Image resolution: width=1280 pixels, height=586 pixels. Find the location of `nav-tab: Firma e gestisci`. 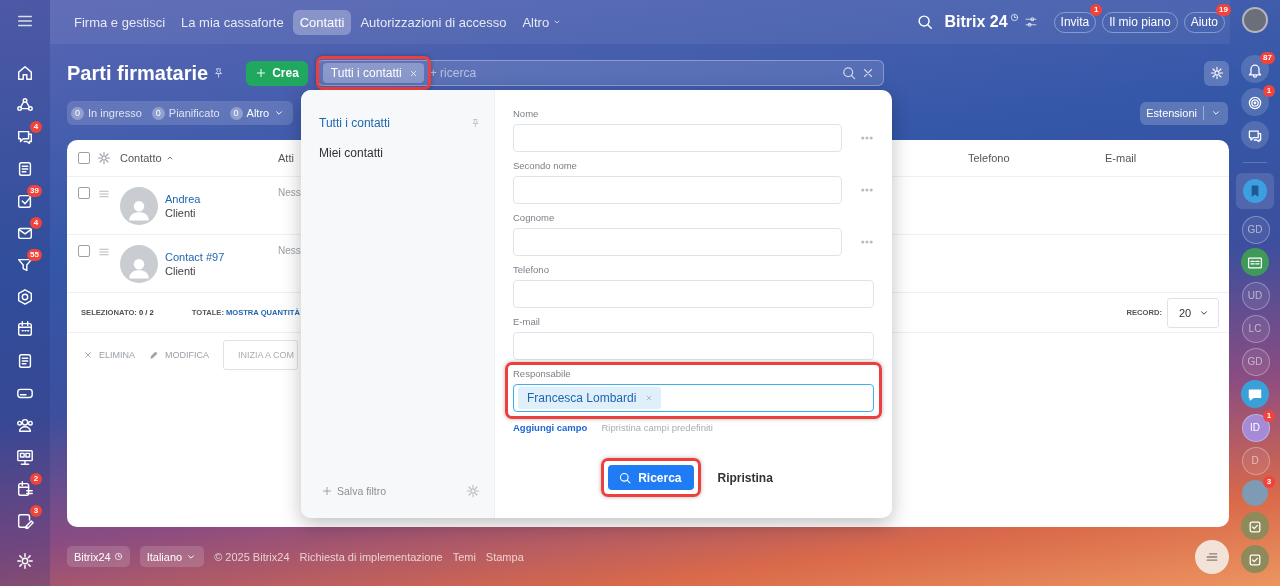

nav-tab: Firma e gestisci is located at coordinates (120, 22).